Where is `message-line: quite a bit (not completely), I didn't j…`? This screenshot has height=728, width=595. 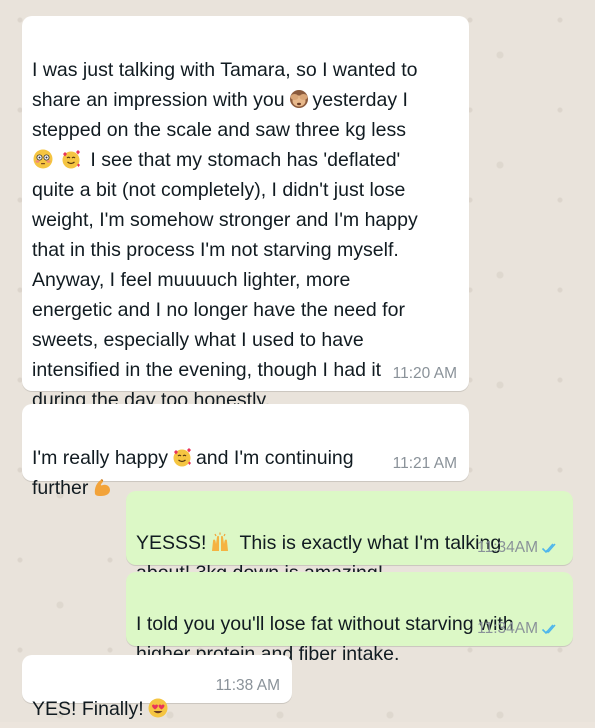
message-line: quite a bit (not completely), I didn't j… is located at coordinates (219, 190).